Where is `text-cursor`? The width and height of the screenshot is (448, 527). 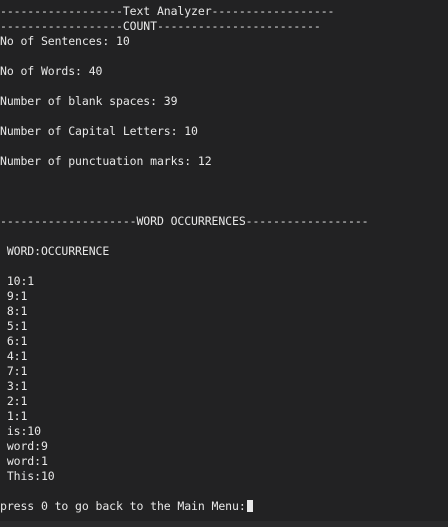
text-cursor is located at coordinates (249, 506).